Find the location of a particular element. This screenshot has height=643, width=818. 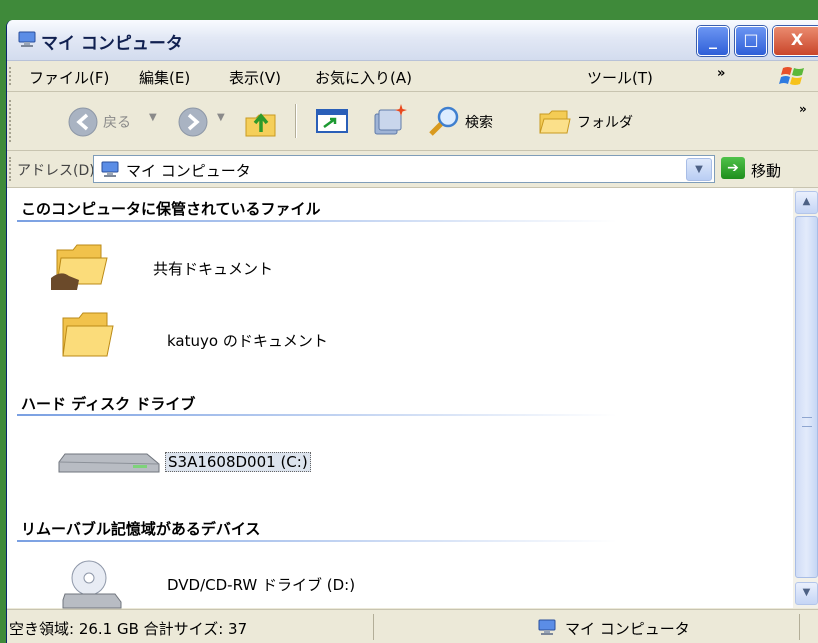

new-folder-sparkle-icon is located at coordinates (390, 120).